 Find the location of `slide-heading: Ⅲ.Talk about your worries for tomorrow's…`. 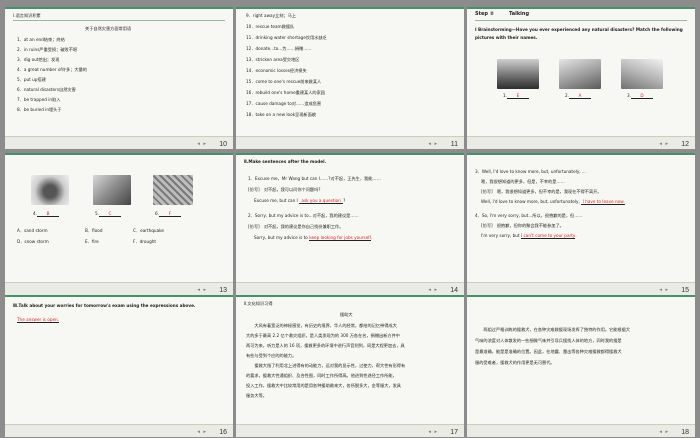

slide-heading: Ⅲ.Talk about your worries for tomorrow's… is located at coordinates (104, 305).